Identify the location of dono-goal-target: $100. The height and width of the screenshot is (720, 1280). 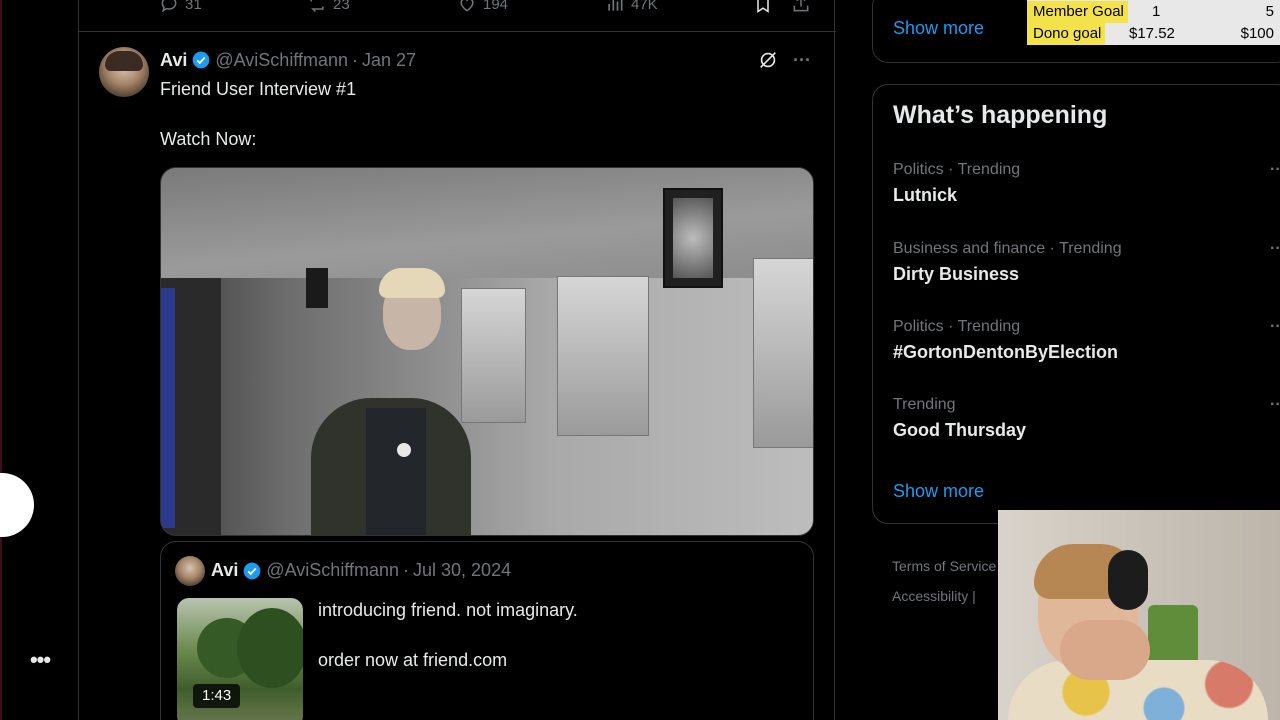
(1257, 33).